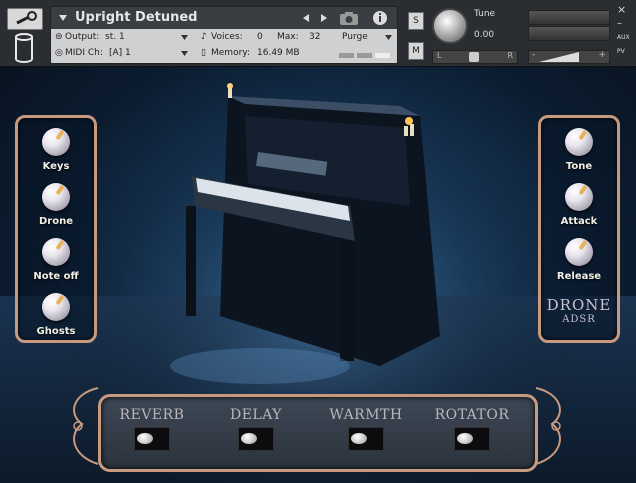 The image size is (636, 483). Describe the element at coordinates (56, 276) in the screenshot. I see `note-off-label: Note off` at that location.